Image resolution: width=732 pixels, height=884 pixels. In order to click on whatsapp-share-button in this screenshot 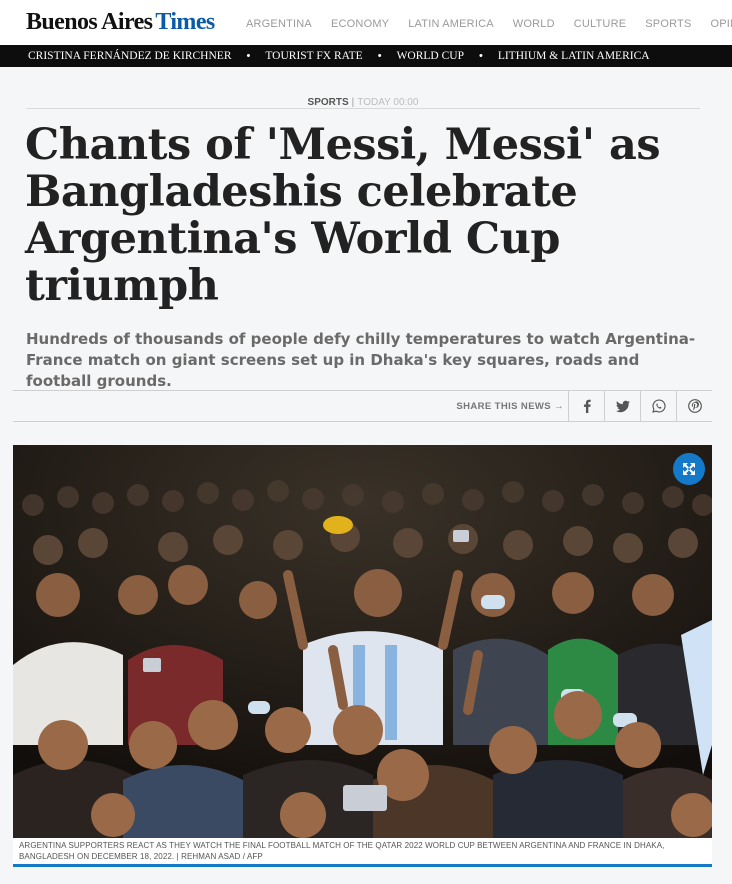, I will do `click(658, 406)`.